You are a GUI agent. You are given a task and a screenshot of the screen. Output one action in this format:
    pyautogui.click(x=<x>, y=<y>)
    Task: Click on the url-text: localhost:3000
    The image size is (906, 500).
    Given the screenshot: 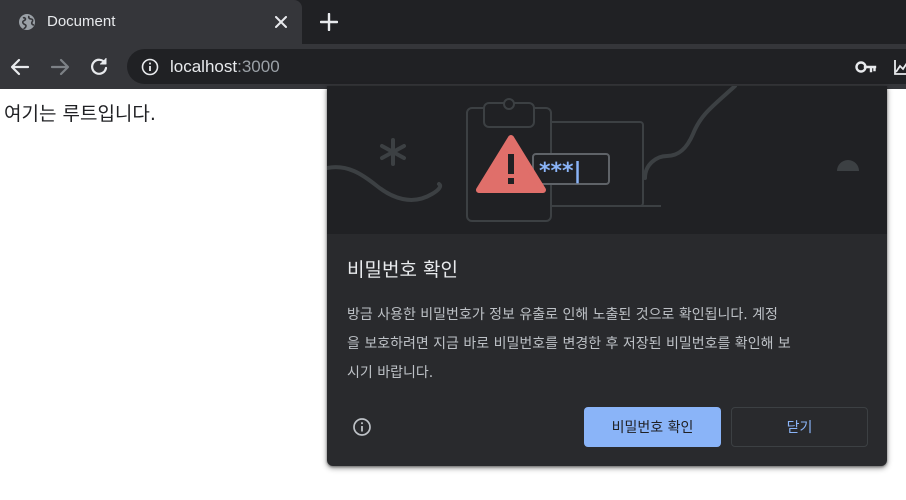 What is the action you would take?
    pyautogui.click(x=225, y=66)
    